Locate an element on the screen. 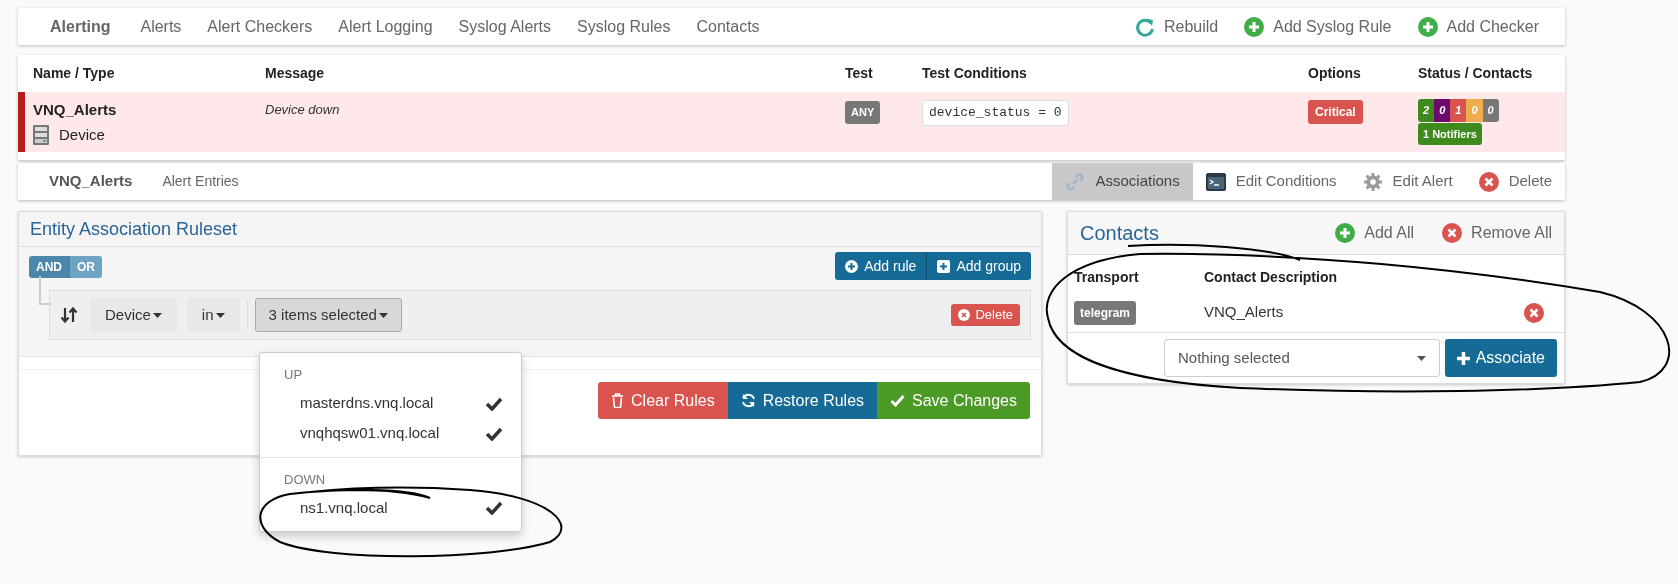 The width and height of the screenshot is (1678, 584). alert-type: Device is located at coordinates (82, 134).